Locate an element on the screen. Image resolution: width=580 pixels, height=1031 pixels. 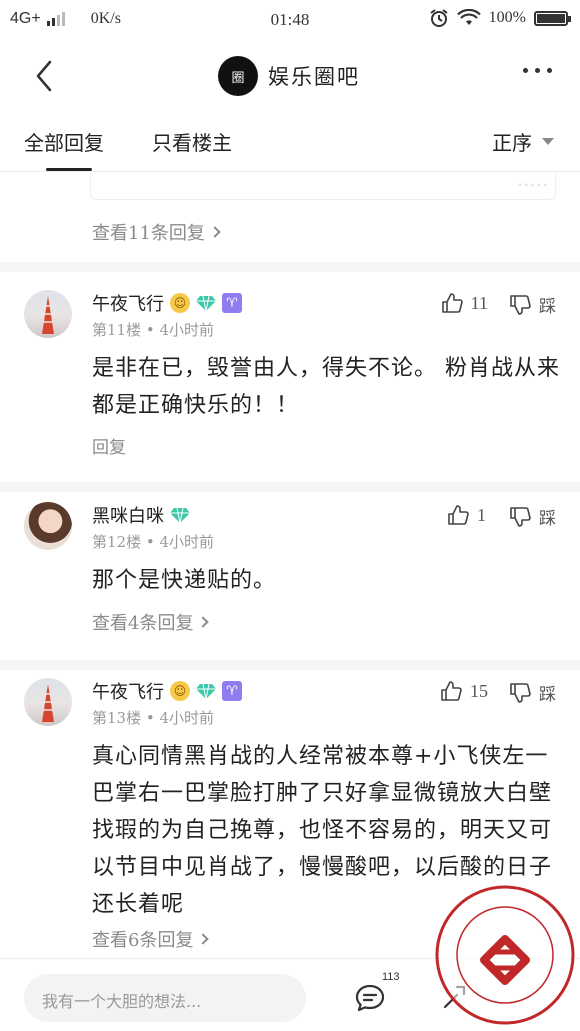
comments-button is located at coordinates (370, 1000).